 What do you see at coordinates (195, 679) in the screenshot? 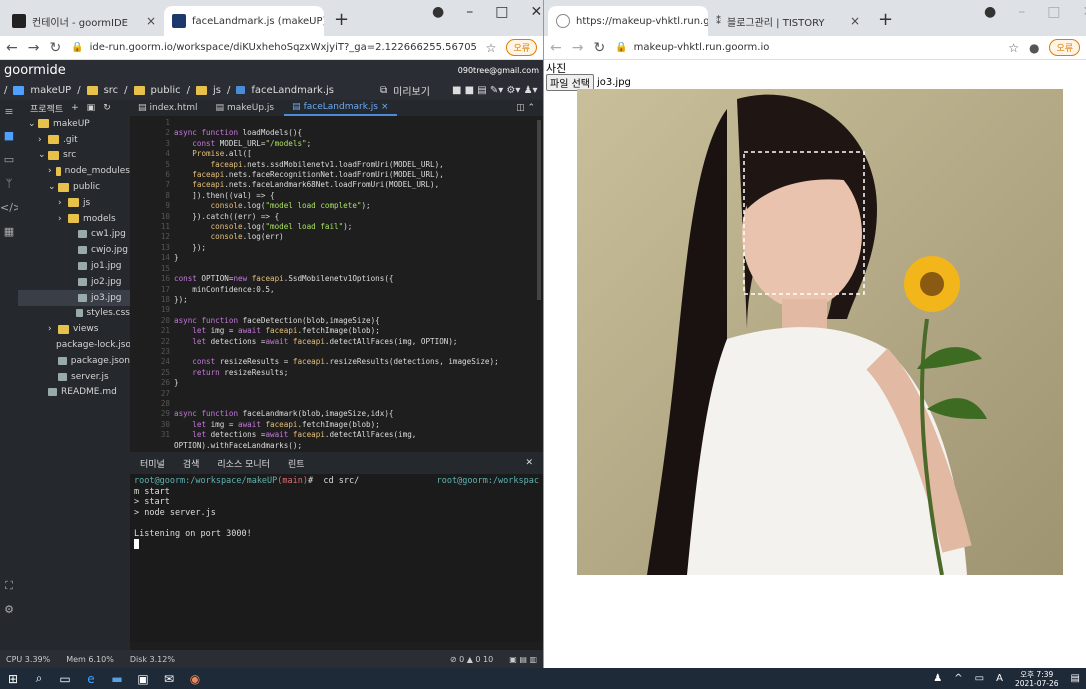
I see `chrome-icon: ◉` at bounding box center [195, 679].